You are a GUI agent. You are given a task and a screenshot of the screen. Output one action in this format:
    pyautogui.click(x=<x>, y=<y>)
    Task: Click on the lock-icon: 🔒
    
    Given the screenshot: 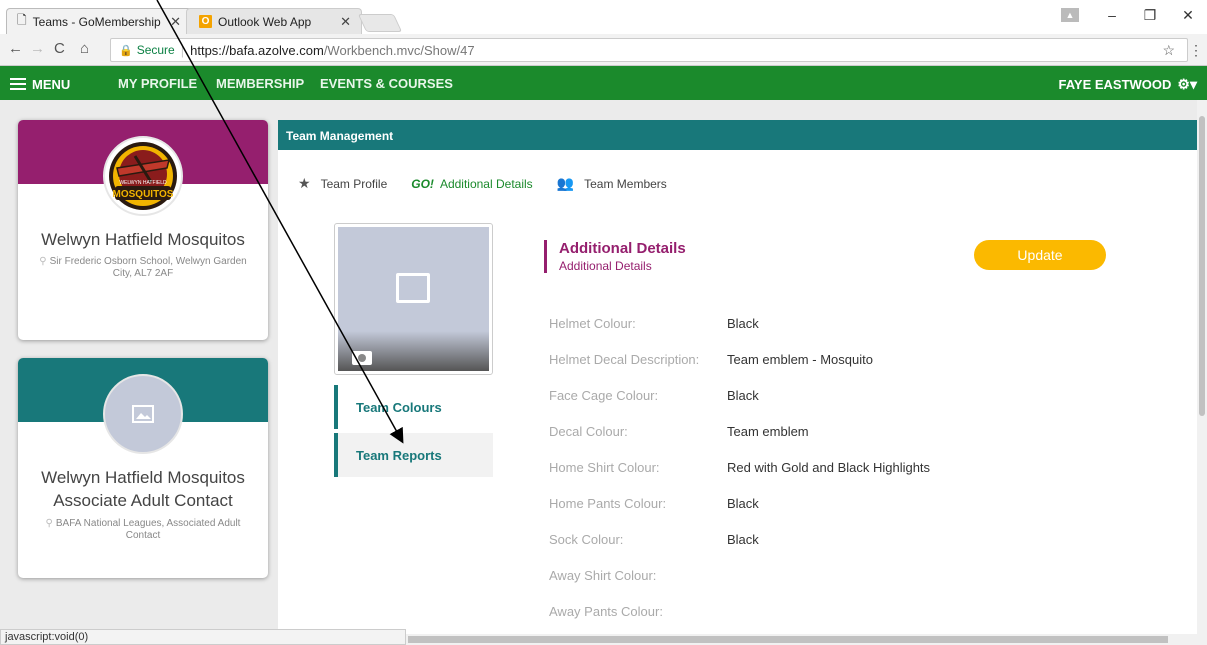 What is the action you would take?
    pyautogui.click(x=126, y=50)
    